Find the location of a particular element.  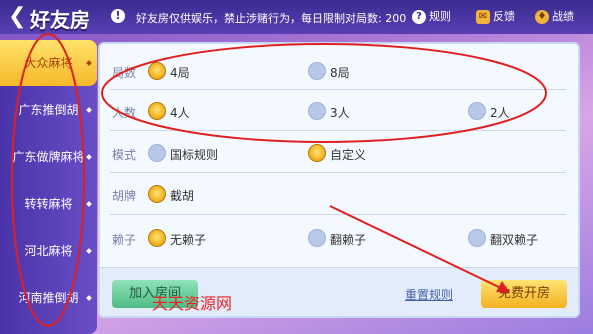

sidebar-item-hebei: 河北麻将 is located at coordinates (48, 251).